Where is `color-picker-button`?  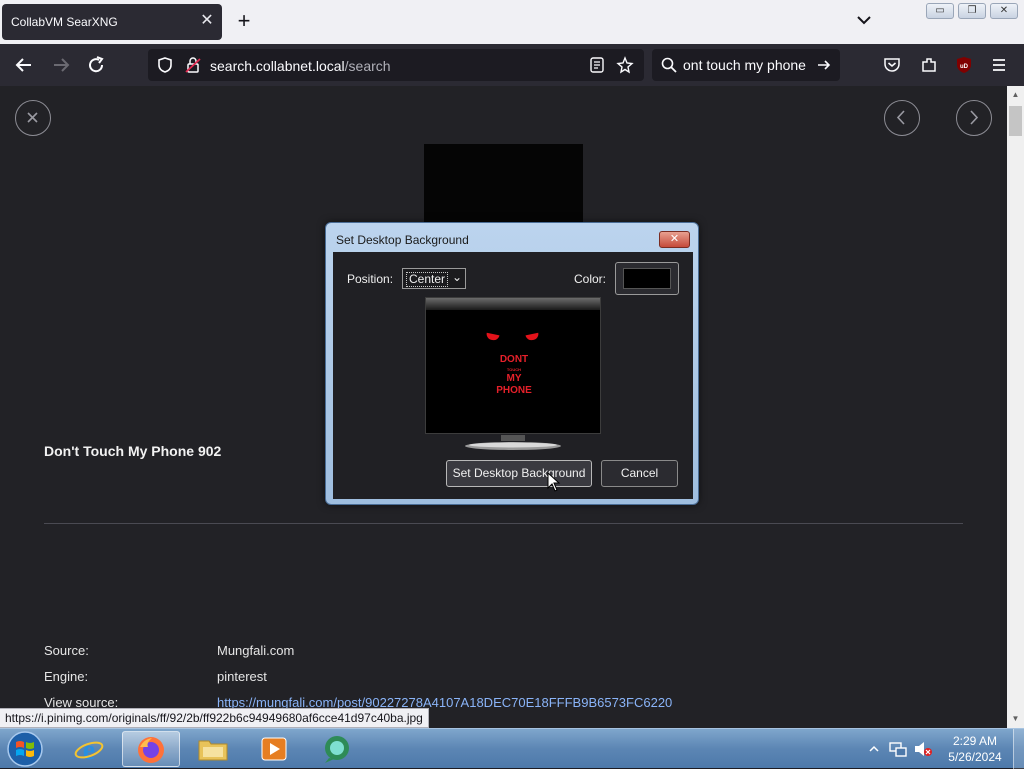 color-picker-button is located at coordinates (647, 278).